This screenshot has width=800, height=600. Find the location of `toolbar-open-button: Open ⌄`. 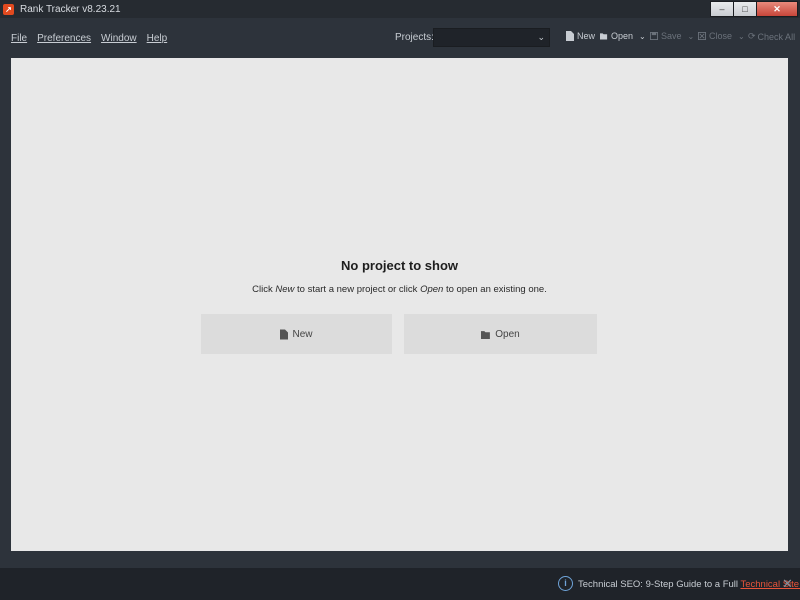

toolbar-open-button: Open ⌄ is located at coordinates (623, 36).